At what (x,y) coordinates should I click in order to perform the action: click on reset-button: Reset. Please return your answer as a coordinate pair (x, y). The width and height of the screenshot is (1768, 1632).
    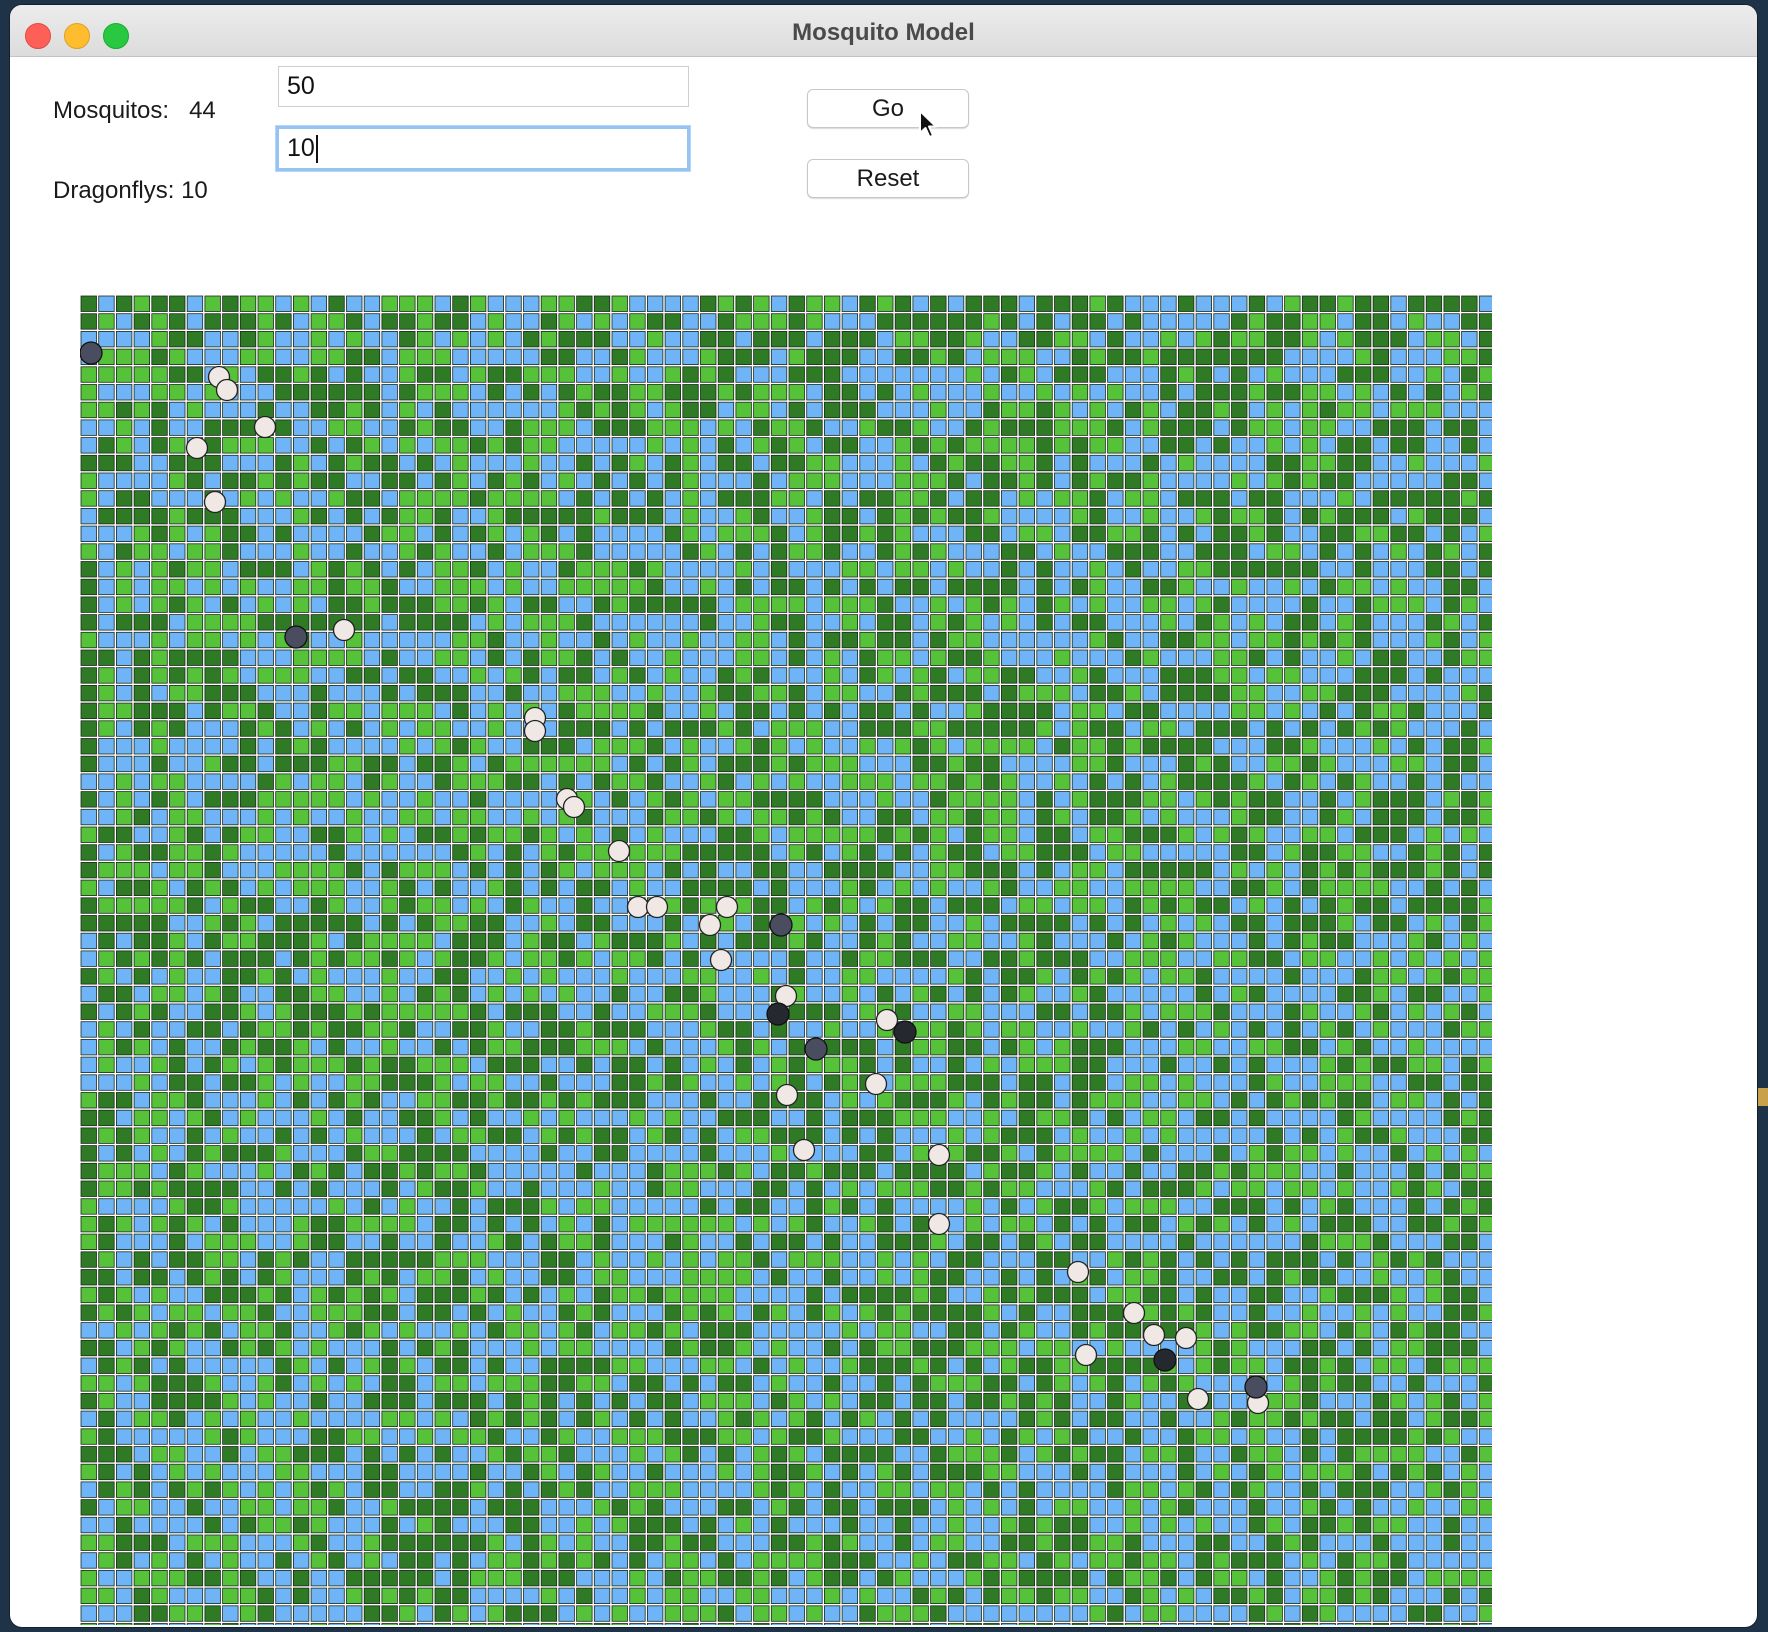
    Looking at the image, I should click on (888, 178).